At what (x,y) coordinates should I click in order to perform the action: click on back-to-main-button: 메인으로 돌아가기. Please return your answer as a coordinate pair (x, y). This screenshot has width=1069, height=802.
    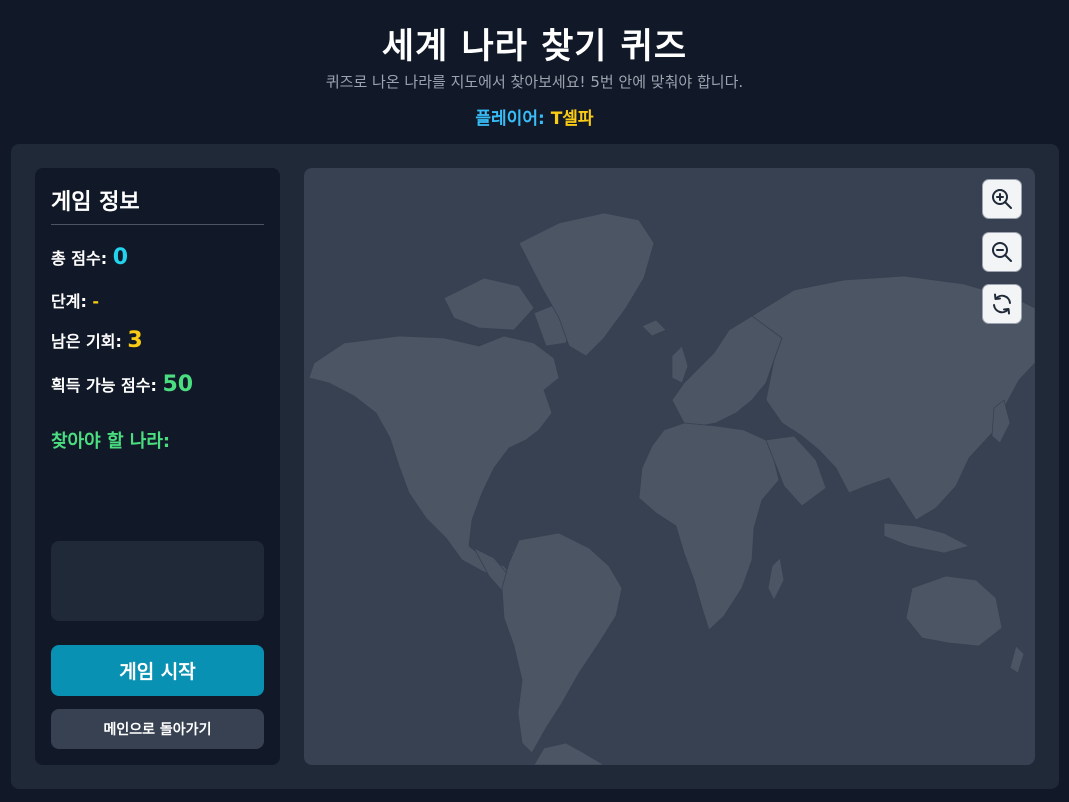
    Looking at the image, I should click on (157, 729).